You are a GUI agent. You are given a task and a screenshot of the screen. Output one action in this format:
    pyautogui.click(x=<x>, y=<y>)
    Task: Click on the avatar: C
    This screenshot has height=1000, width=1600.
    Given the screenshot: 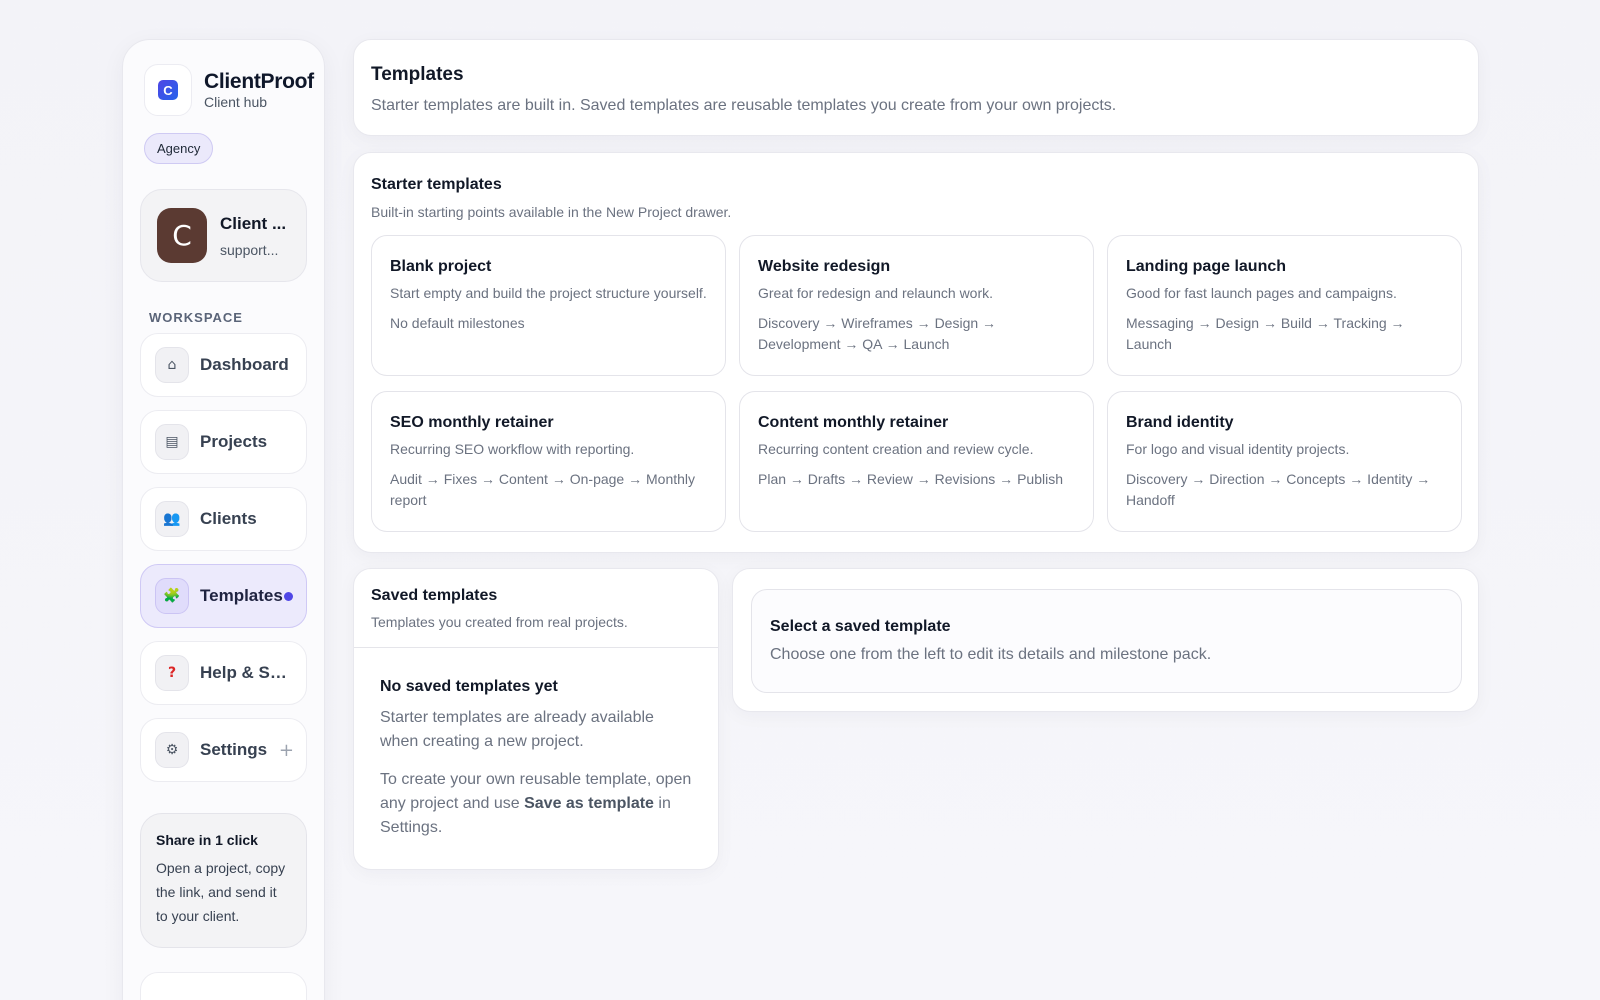 What is the action you would take?
    pyautogui.click(x=182, y=235)
    